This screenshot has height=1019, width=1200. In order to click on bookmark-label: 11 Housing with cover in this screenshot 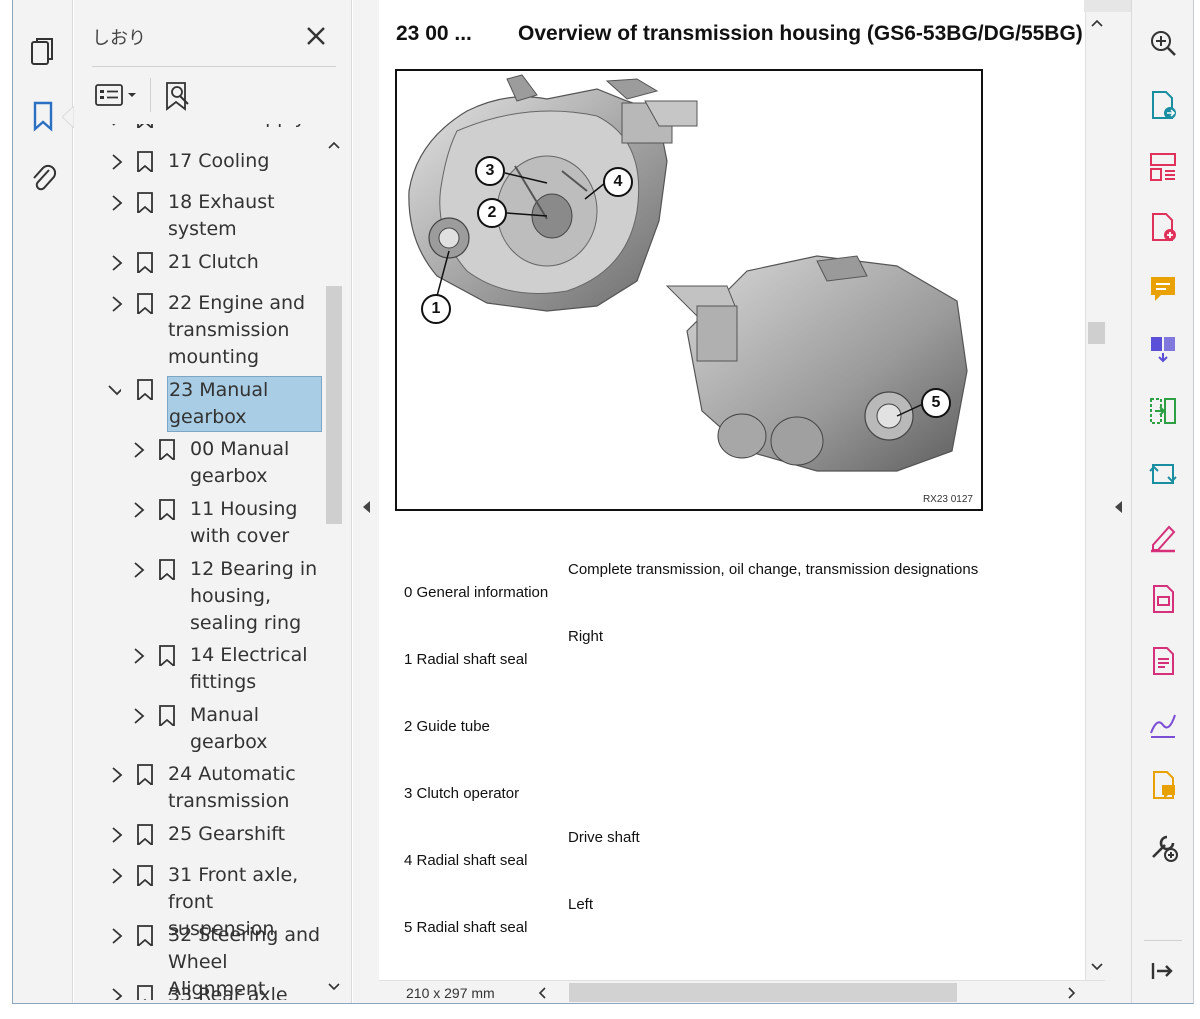, I will do `click(244, 522)`.